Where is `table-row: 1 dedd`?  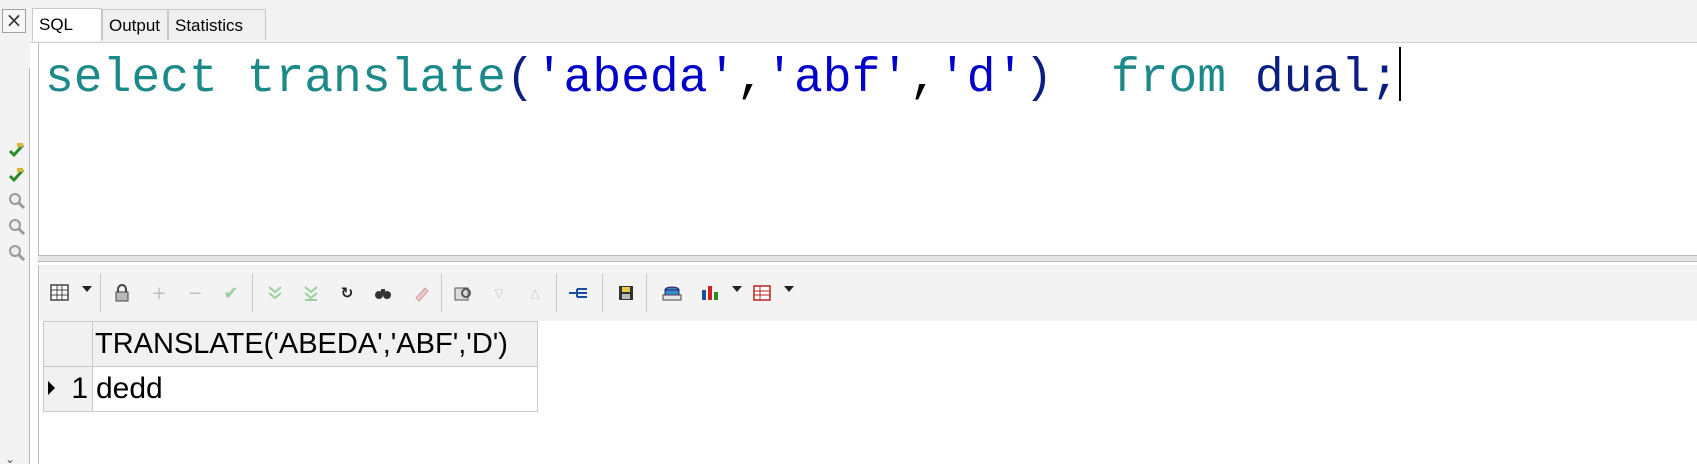 table-row: 1 dedd is located at coordinates (290, 389).